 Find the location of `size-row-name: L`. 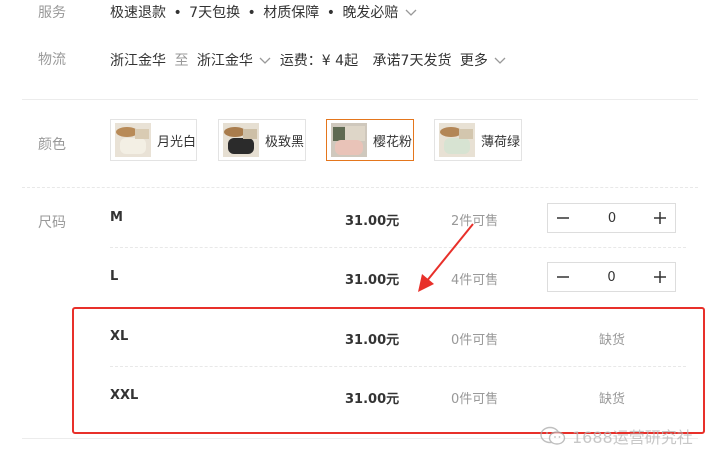

size-row-name: L is located at coordinates (114, 276).